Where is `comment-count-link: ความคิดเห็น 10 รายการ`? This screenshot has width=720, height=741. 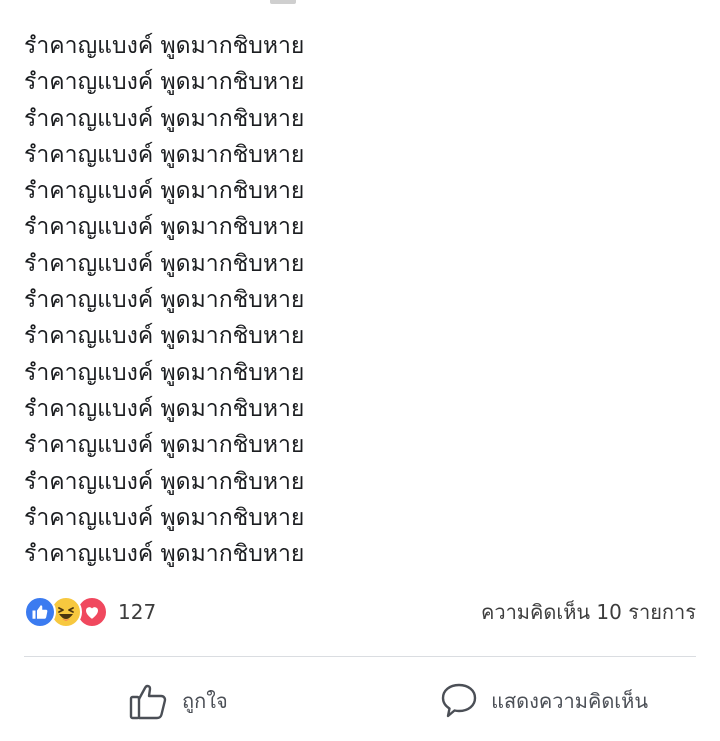
comment-count-link: ความคิดเห็น 10 รายการ is located at coordinates (588, 612).